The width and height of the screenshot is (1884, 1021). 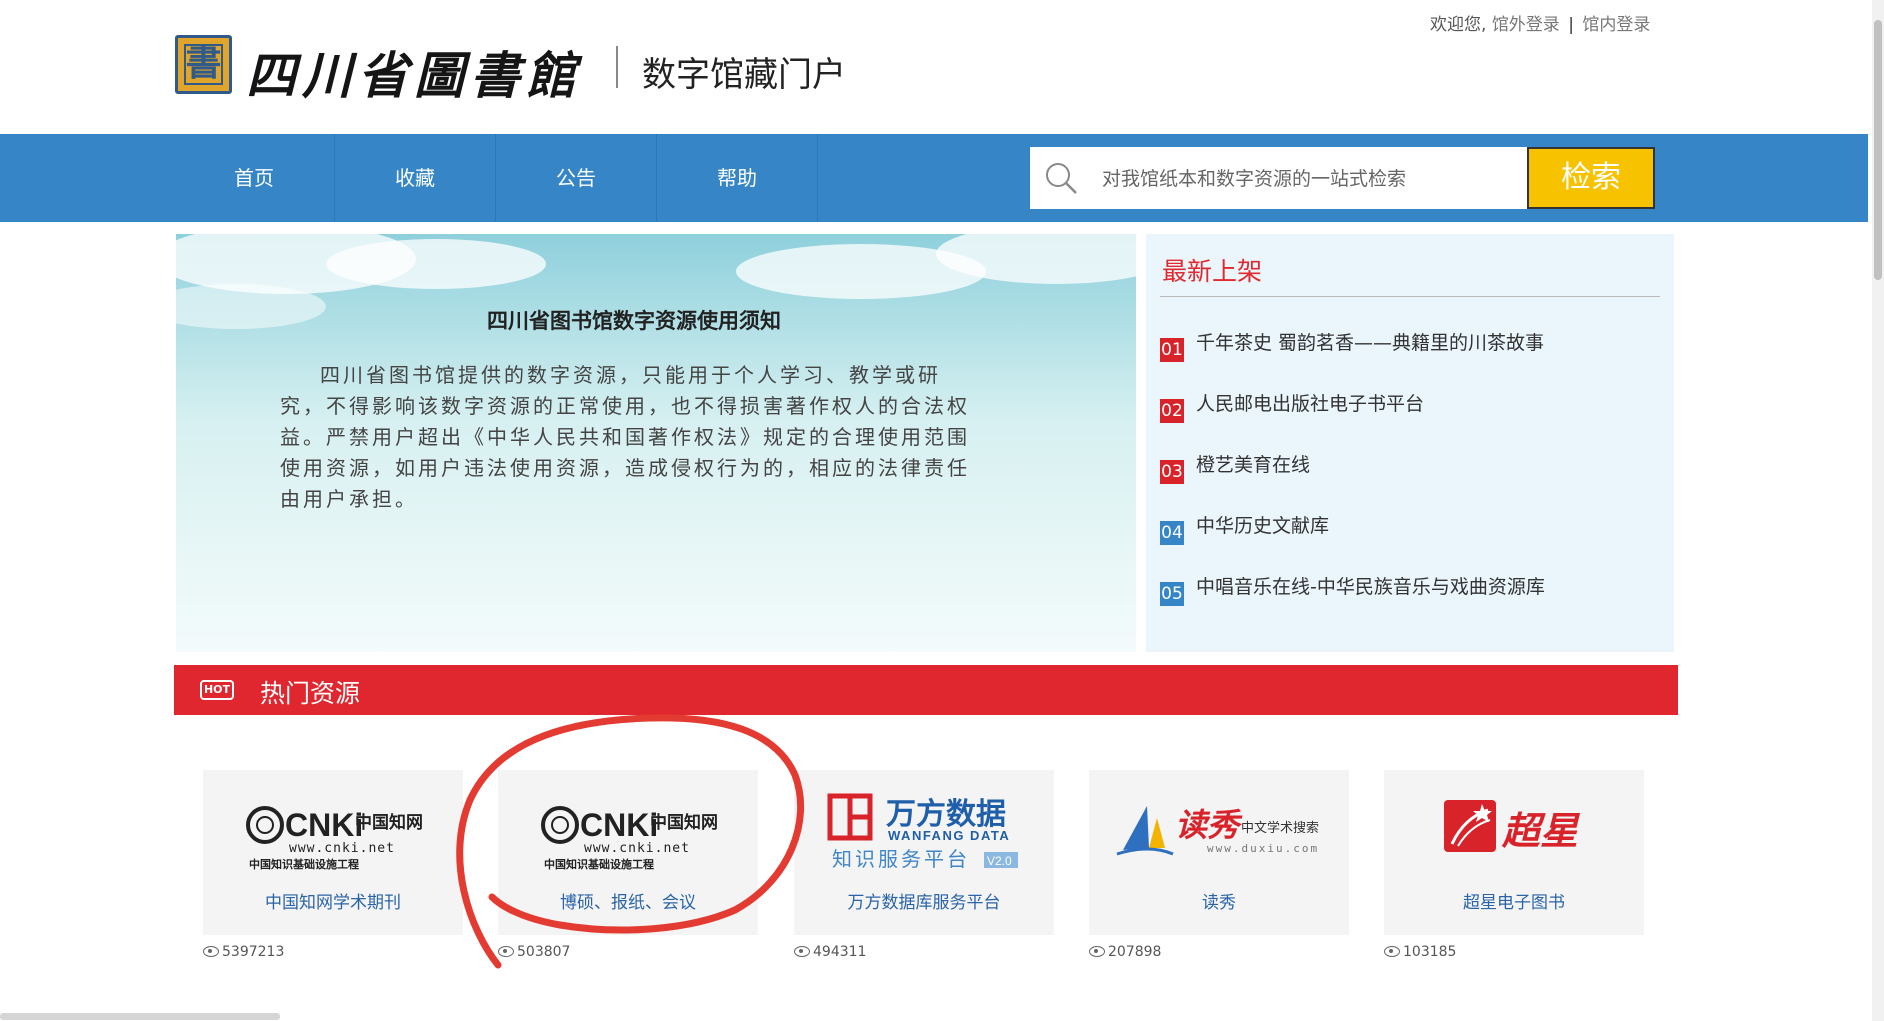 What do you see at coordinates (926, 690) in the screenshot?
I see `hot-resources-bar` at bounding box center [926, 690].